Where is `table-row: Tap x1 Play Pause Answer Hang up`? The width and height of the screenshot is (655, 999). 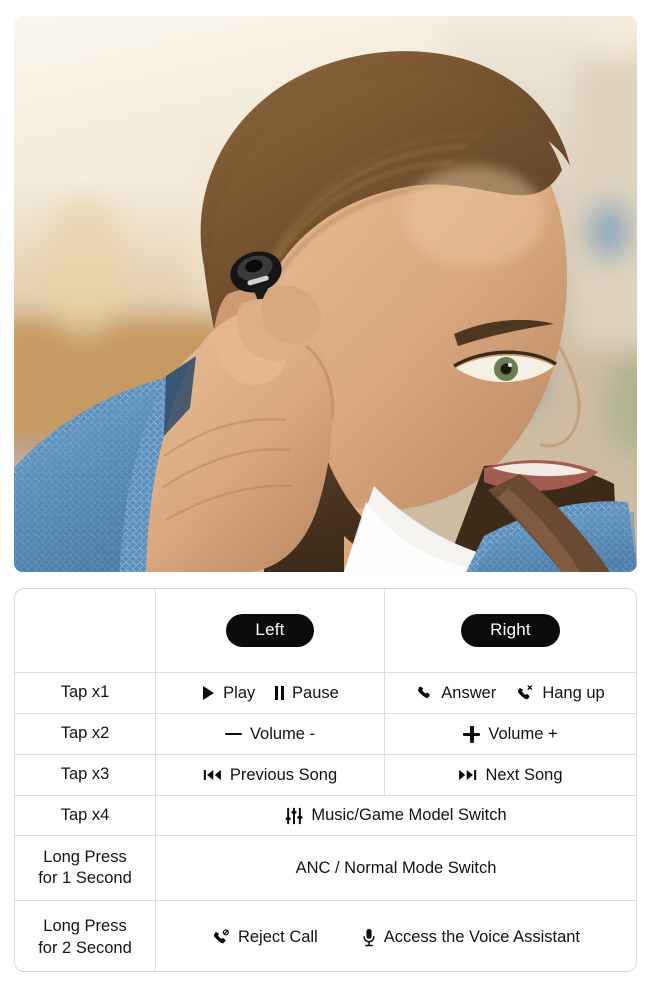 table-row: Tap x1 Play Pause Answer Hang up is located at coordinates (325, 693).